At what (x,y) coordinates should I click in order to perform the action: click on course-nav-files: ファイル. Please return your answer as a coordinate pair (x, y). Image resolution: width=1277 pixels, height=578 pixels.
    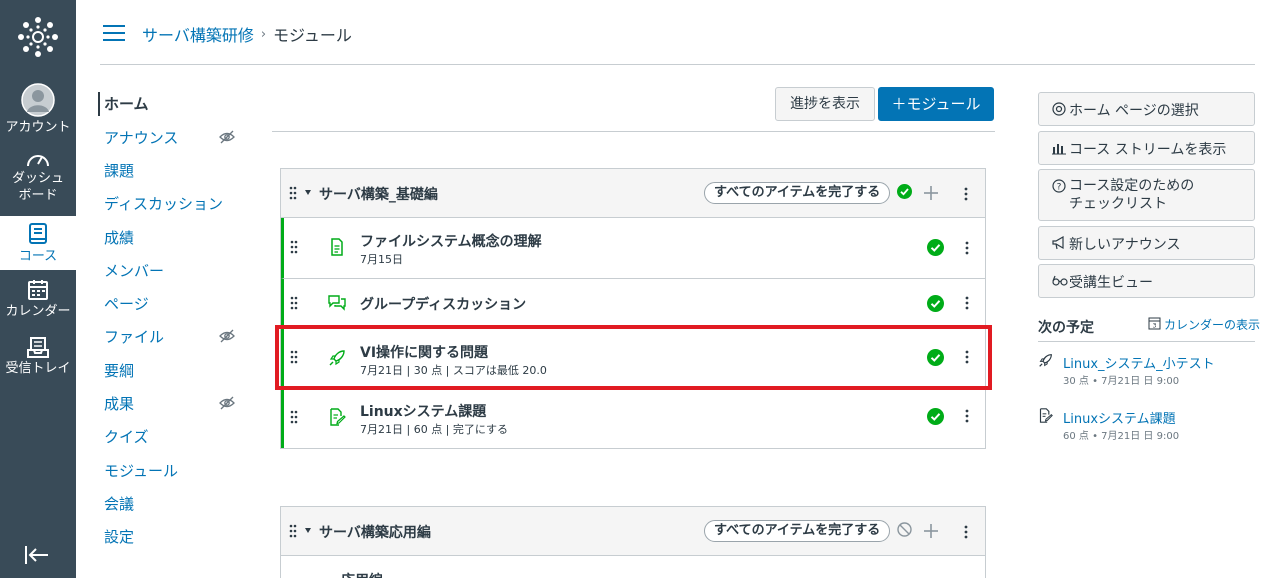
    Looking at the image, I should click on (173, 337).